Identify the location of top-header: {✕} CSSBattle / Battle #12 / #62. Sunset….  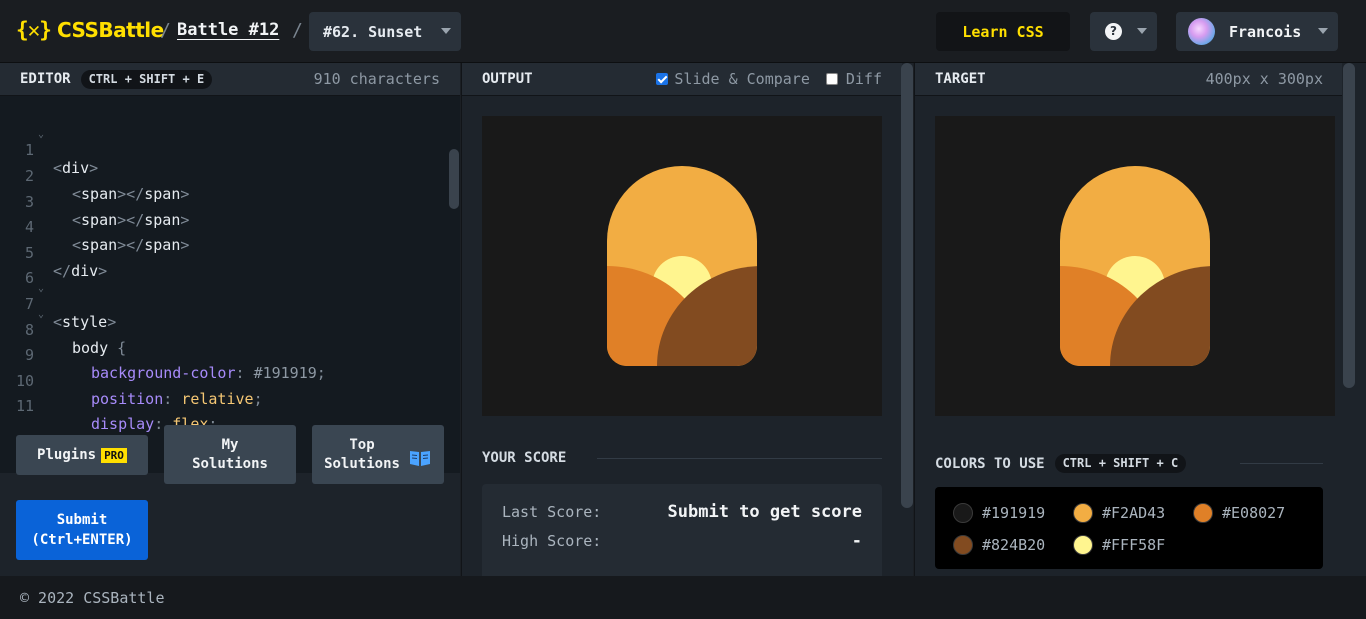
(683, 31).